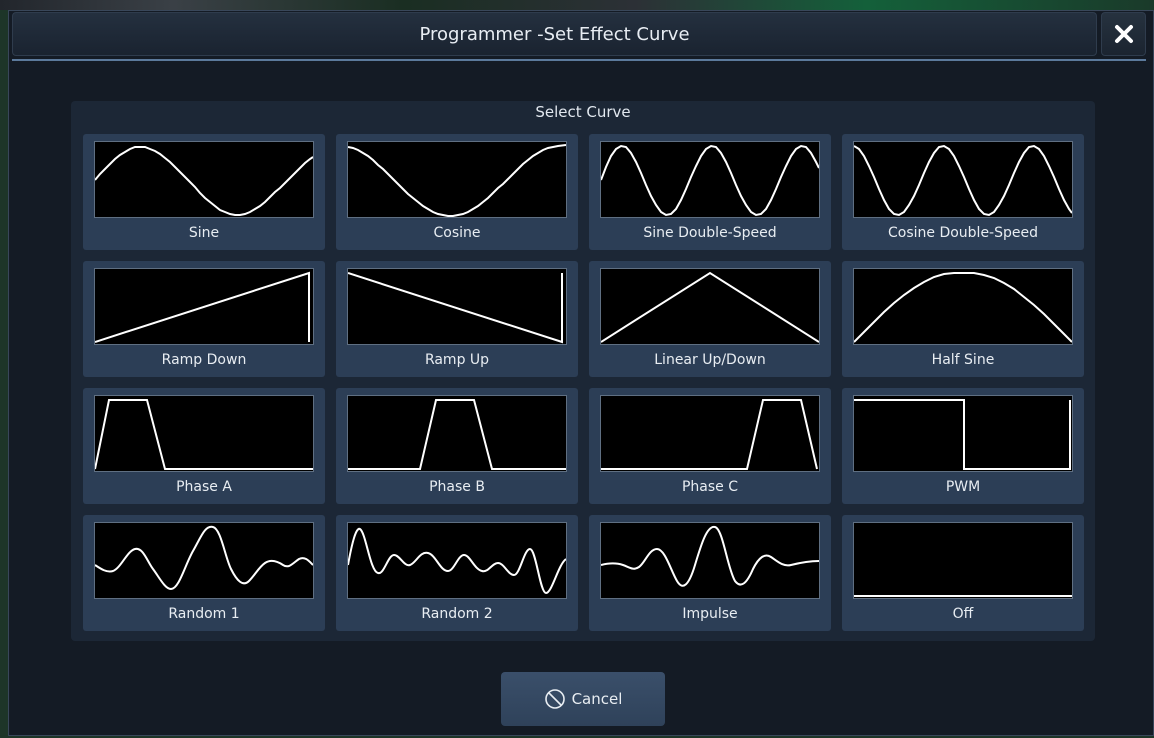  I want to click on curve-label: Phase A, so click(204, 487).